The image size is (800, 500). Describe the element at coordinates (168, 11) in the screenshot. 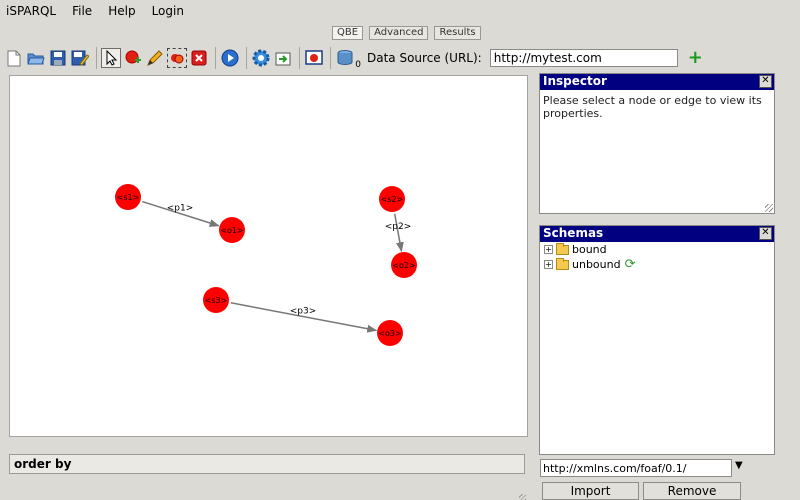

I see `menu-login: Login` at that location.